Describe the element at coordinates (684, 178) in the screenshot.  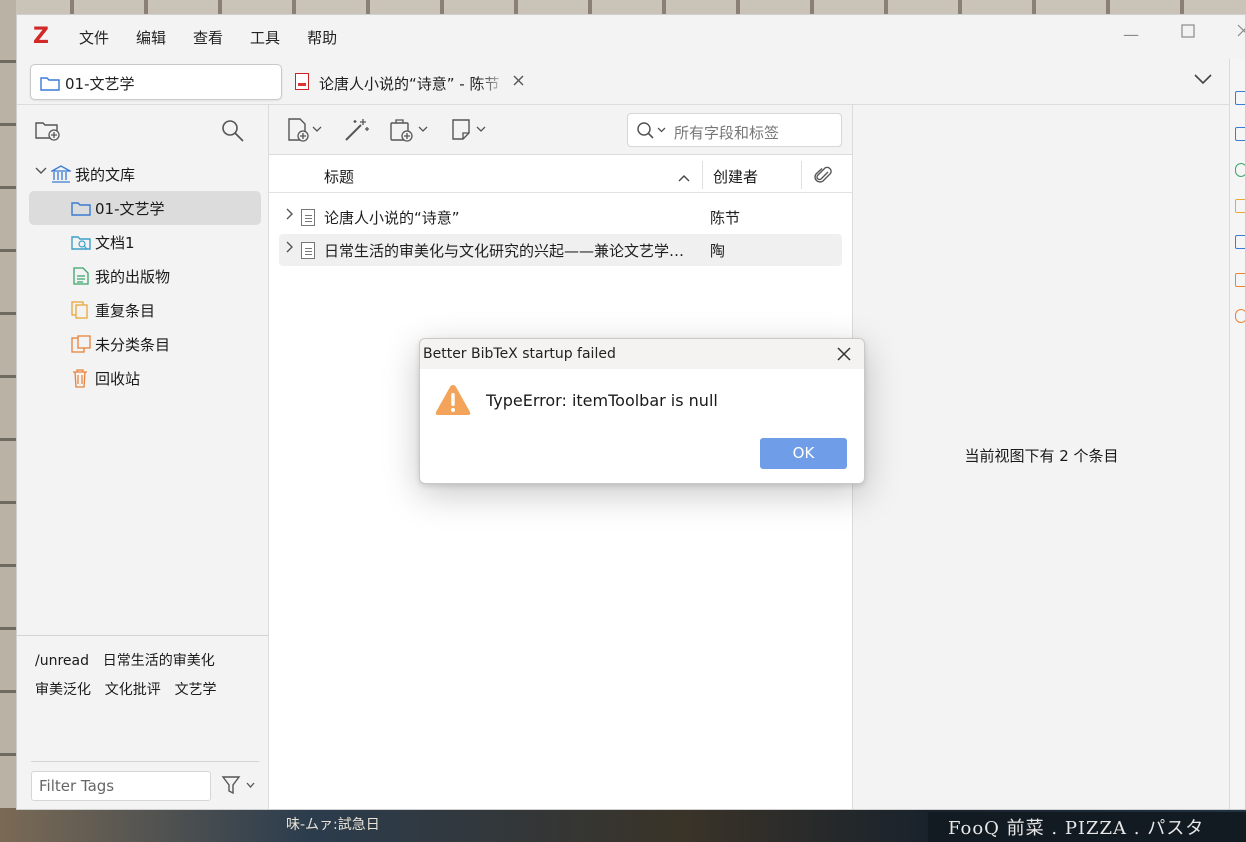
I see `sort-ascending-icon` at that location.